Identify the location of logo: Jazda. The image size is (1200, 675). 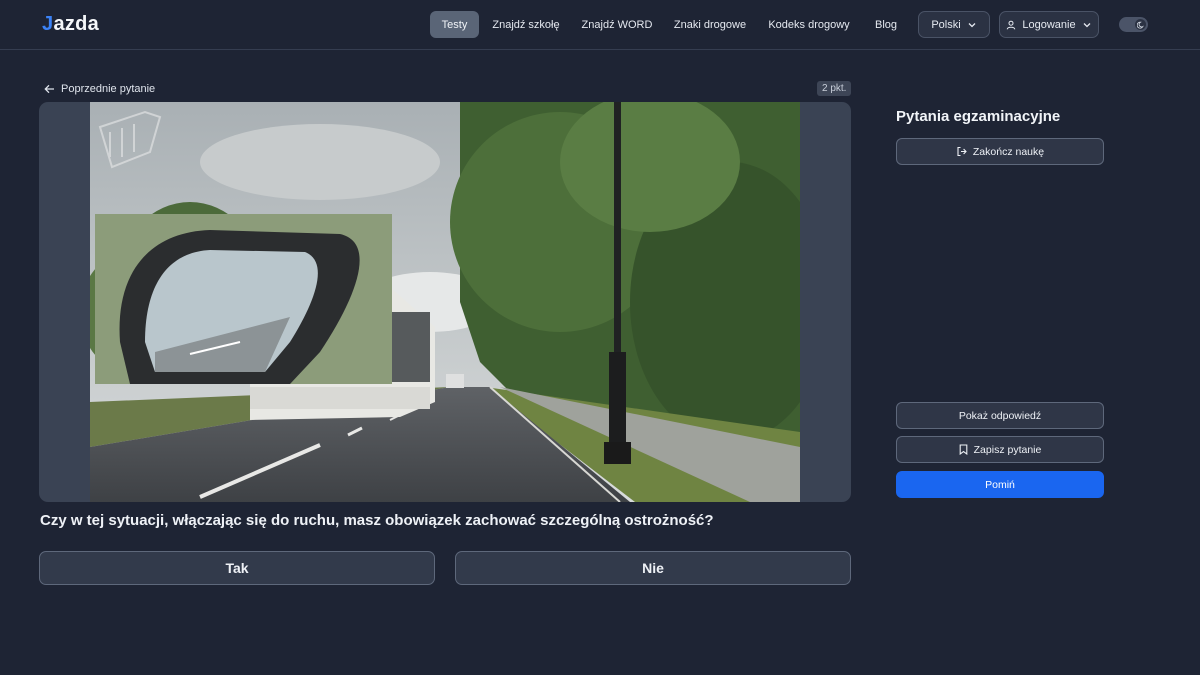
(70, 24).